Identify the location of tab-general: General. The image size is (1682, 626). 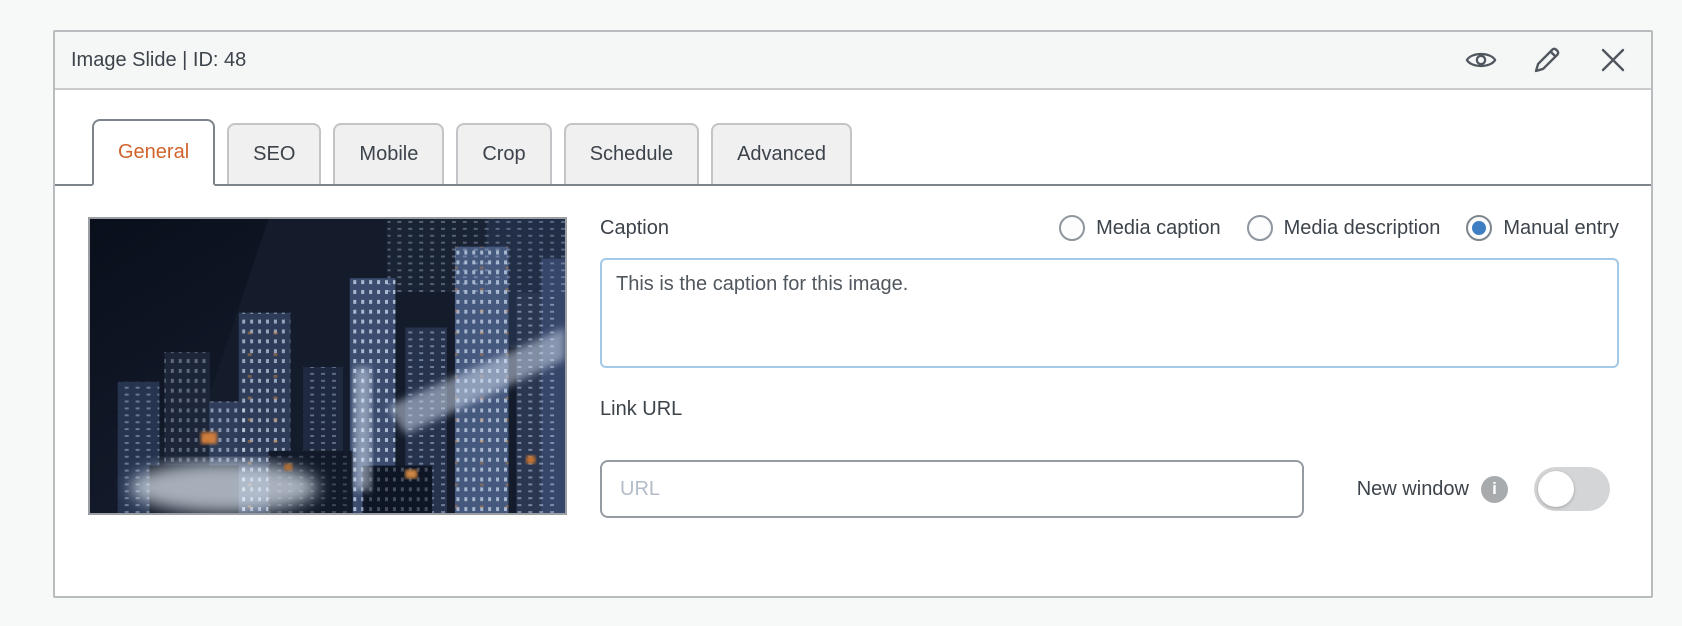
(154, 152).